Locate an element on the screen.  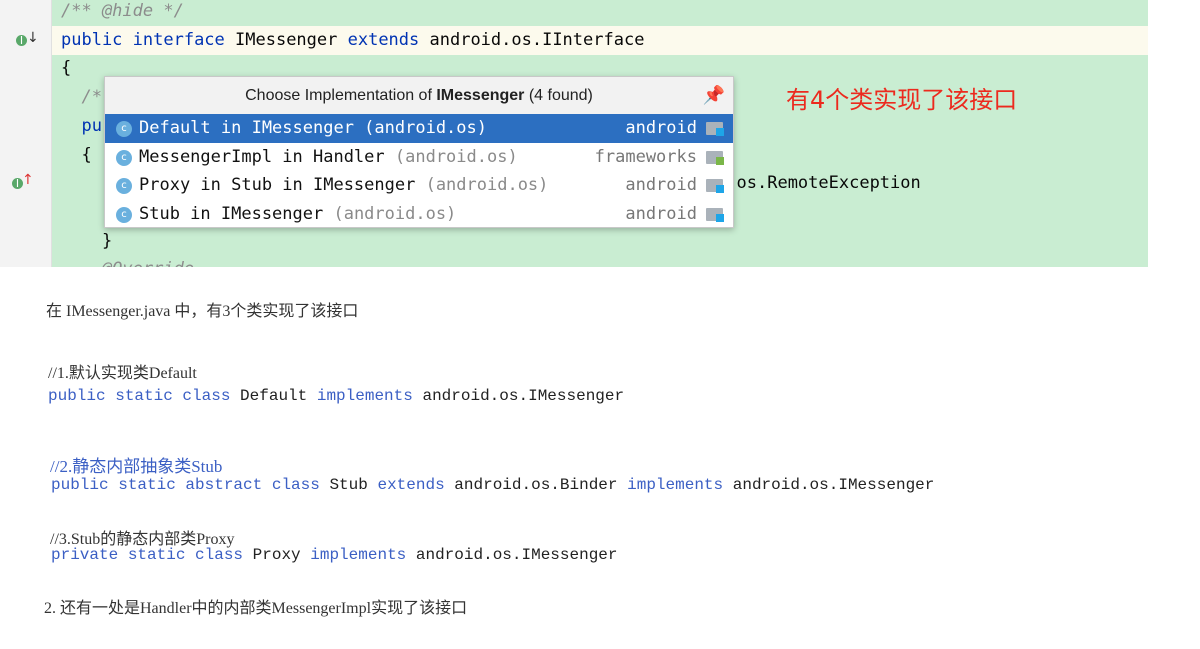
popup-title-prefix: Choose Implementation of is located at coordinates (341, 95).